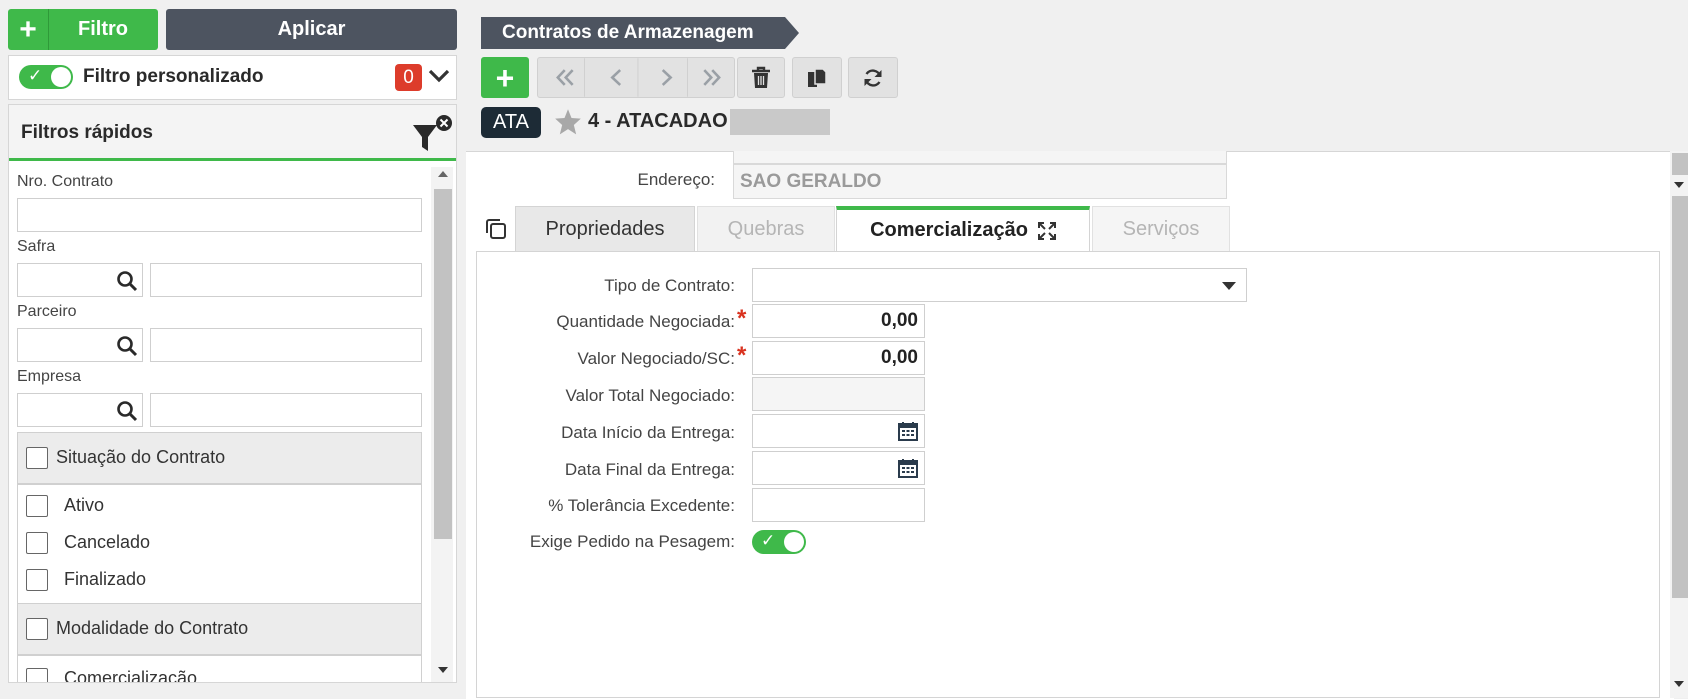 The height and width of the screenshot is (699, 1688). Describe the element at coordinates (980, 157) in the screenshot. I see `field-above-address` at that location.